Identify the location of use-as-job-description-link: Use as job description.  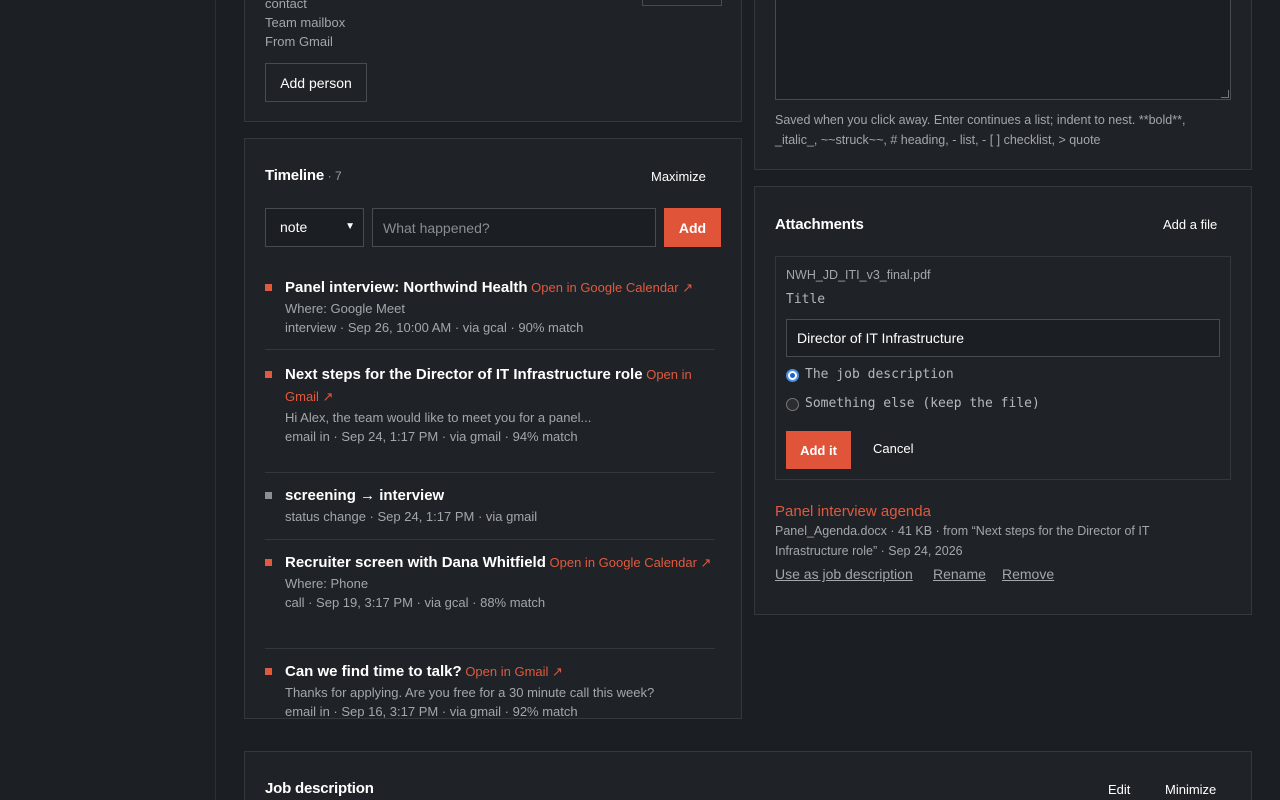
(844, 574).